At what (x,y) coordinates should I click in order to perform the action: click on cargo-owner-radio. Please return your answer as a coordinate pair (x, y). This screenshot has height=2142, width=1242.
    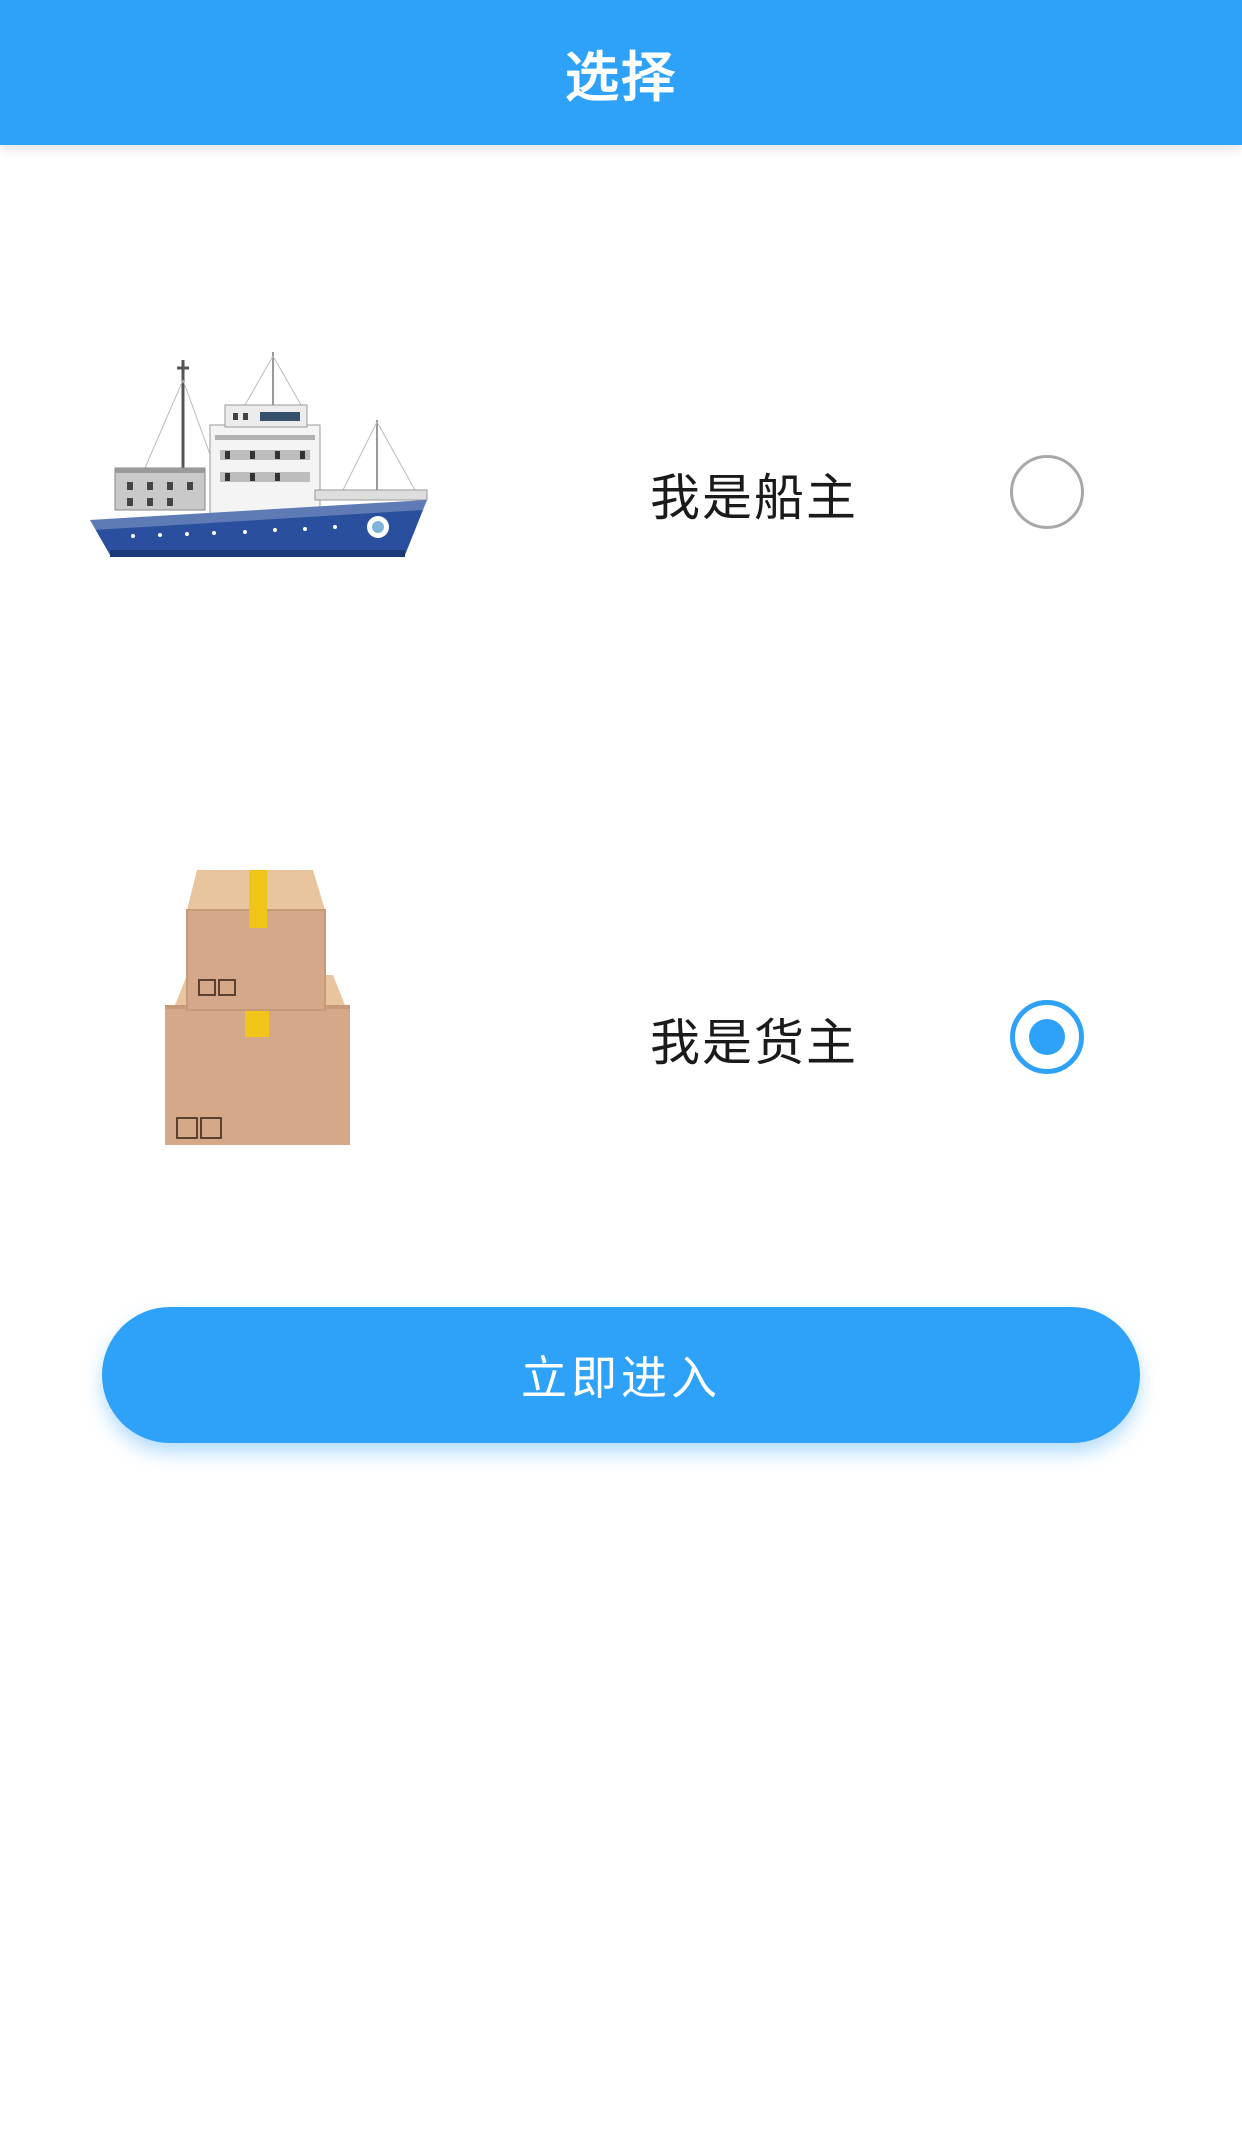
    Looking at the image, I should click on (1047, 1037).